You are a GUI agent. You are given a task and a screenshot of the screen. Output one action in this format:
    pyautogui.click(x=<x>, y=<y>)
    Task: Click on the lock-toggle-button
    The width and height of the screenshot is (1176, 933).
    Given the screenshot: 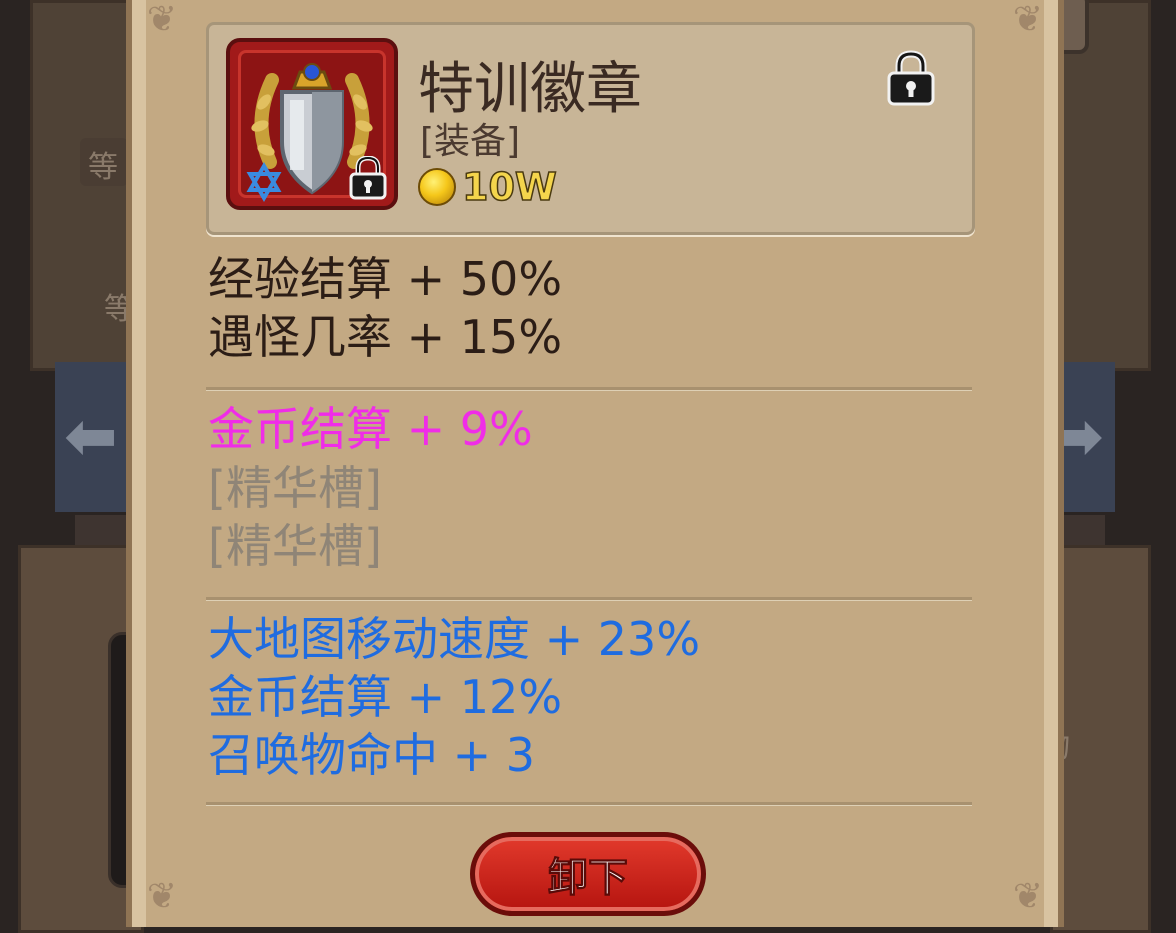 What is the action you would take?
    pyautogui.click(x=911, y=80)
    